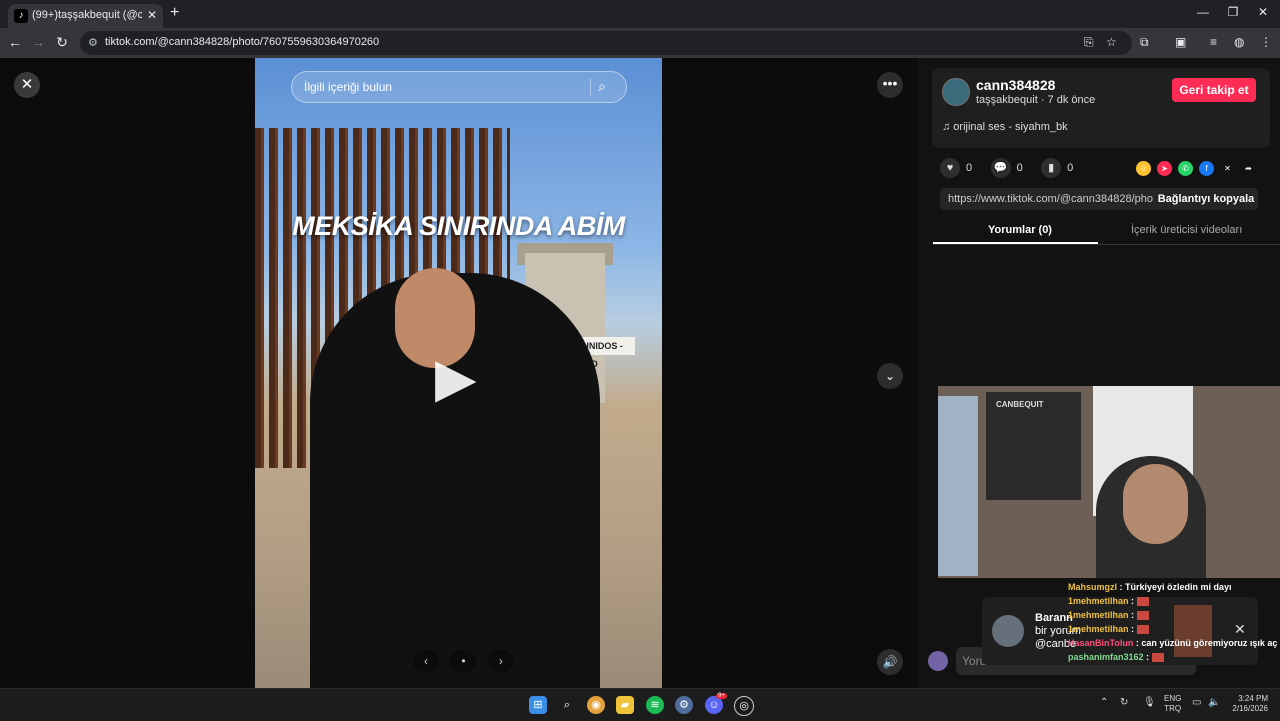 Image resolution: width=1280 pixels, height=721 pixels. What do you see at coordinates (950, 168) in the screenshot?
I see `heart-icon: ♥` at bounding box center [950, 168].